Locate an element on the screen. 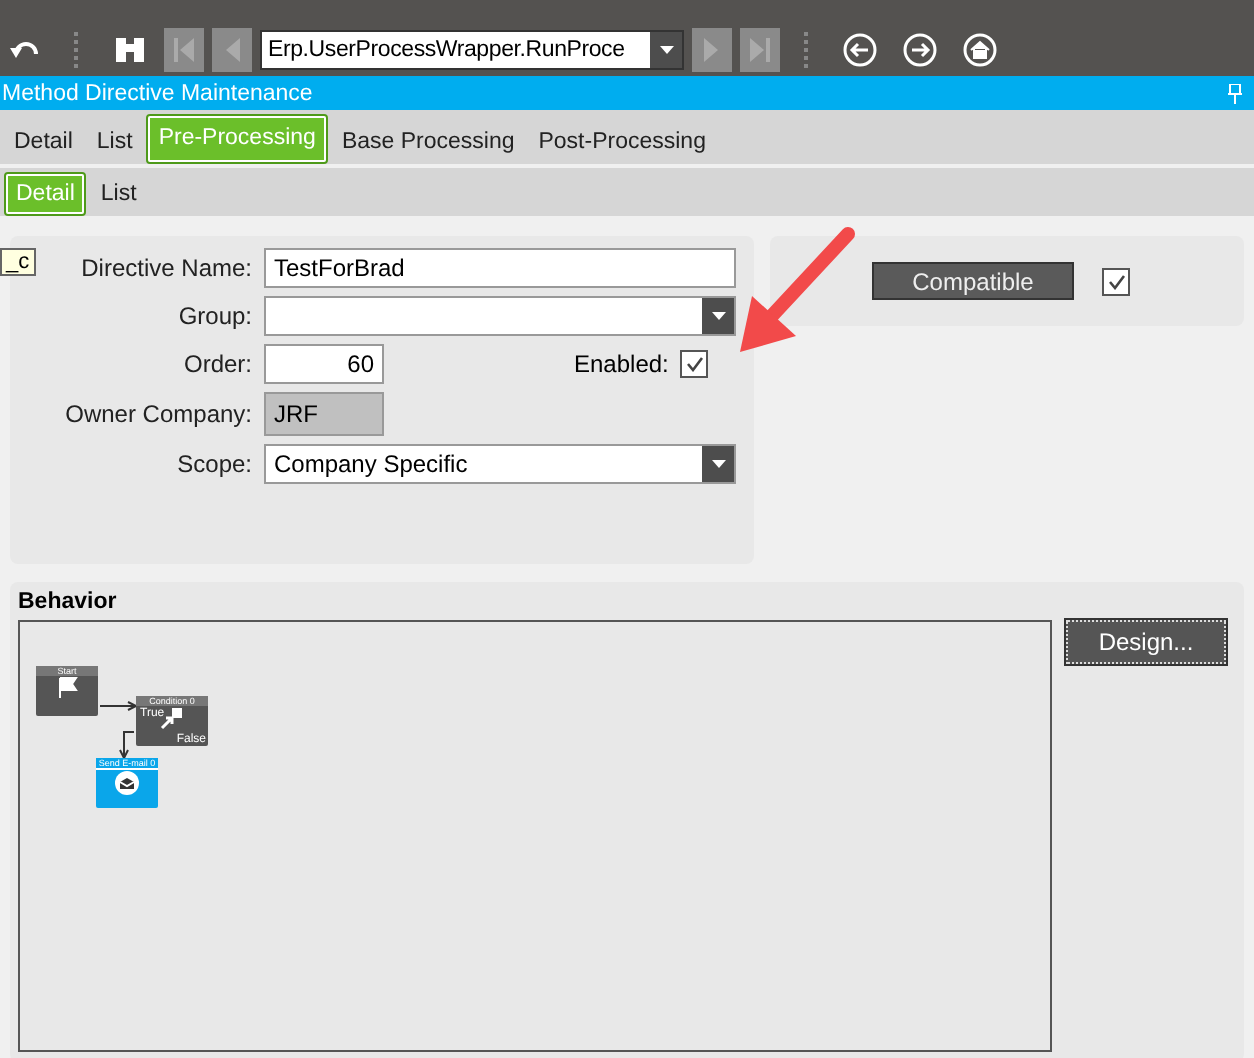  field-label: Group: is located at coordinates (214, 316).